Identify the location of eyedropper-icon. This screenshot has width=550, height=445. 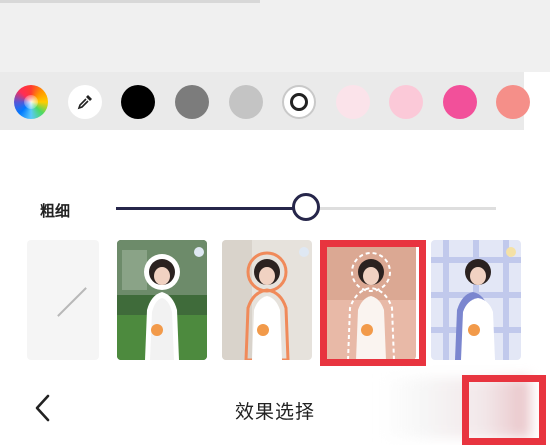
(85, 102).